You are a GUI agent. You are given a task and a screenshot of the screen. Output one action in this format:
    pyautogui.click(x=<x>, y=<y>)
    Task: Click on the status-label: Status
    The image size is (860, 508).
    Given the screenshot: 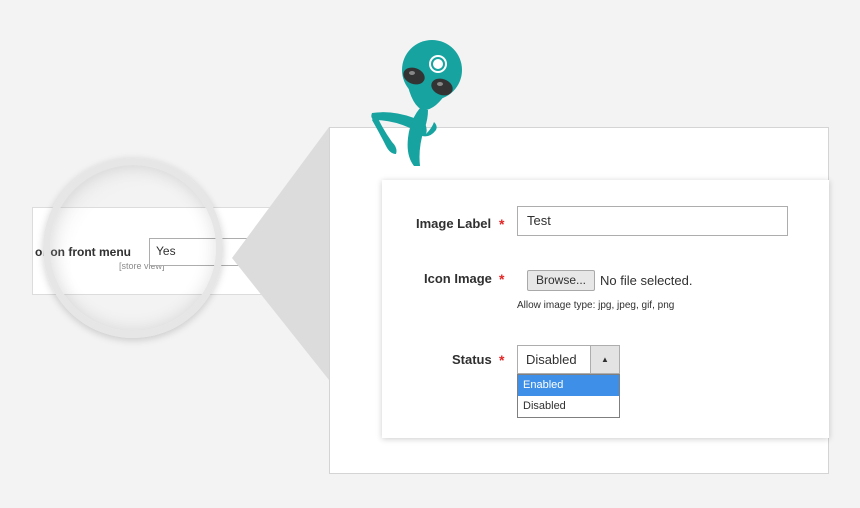 What is the action you would take?
    pyautogui.click(x=472, y=359)
    